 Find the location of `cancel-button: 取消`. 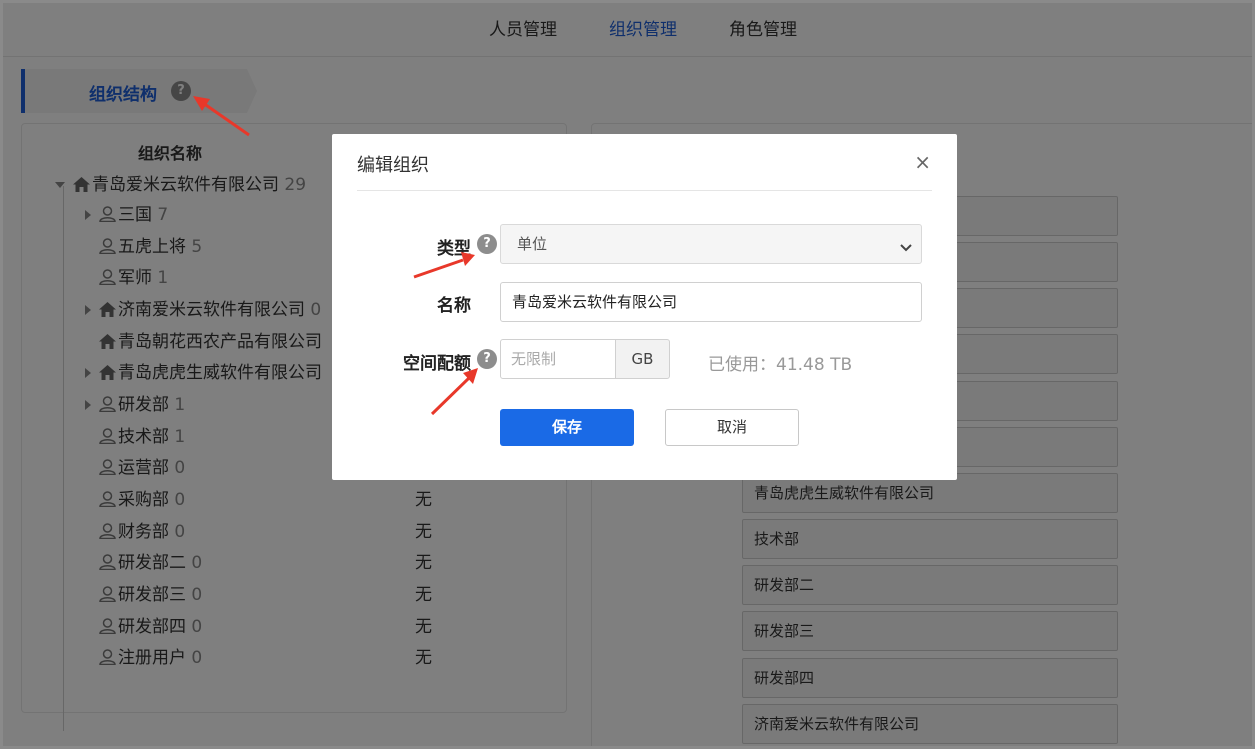

cancel-button: 取消 is located at coordinates (732, 427).